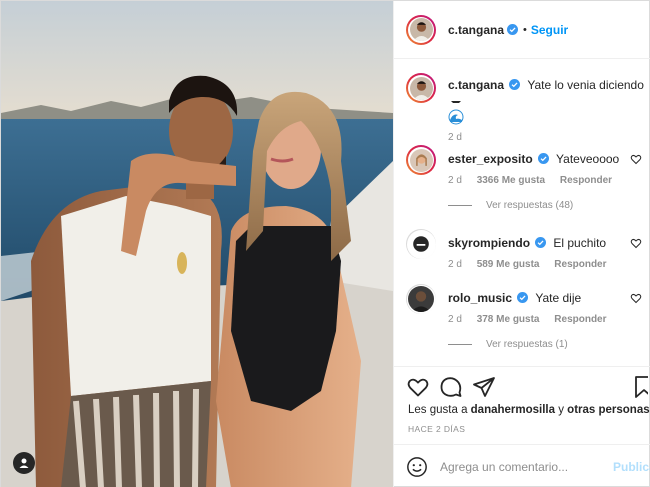 The height and width of the screenshot is (487, 650). I want to click on follow-button: Seguir, so click(549, 30).